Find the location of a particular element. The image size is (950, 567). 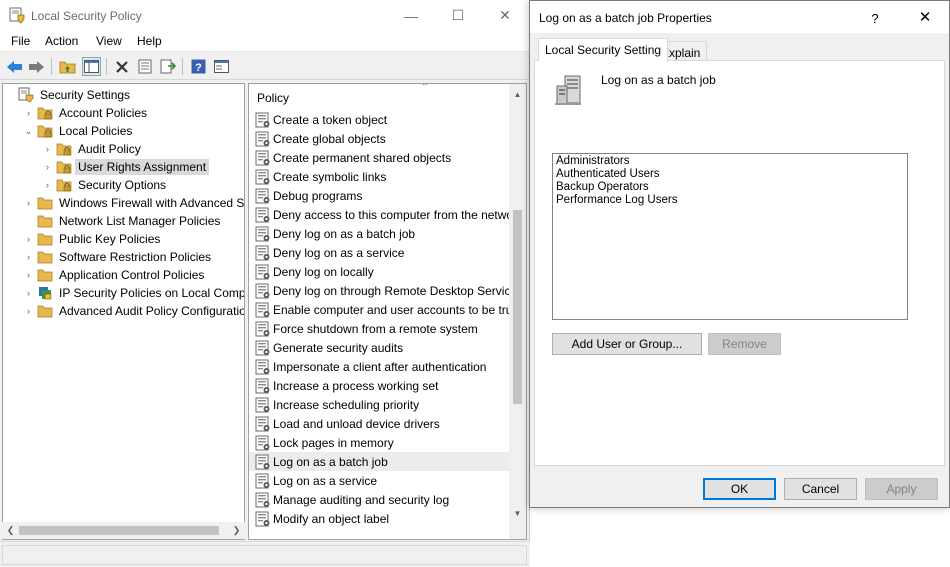

scroll-up-icon: ▲ is located at coordinates (517, 94).